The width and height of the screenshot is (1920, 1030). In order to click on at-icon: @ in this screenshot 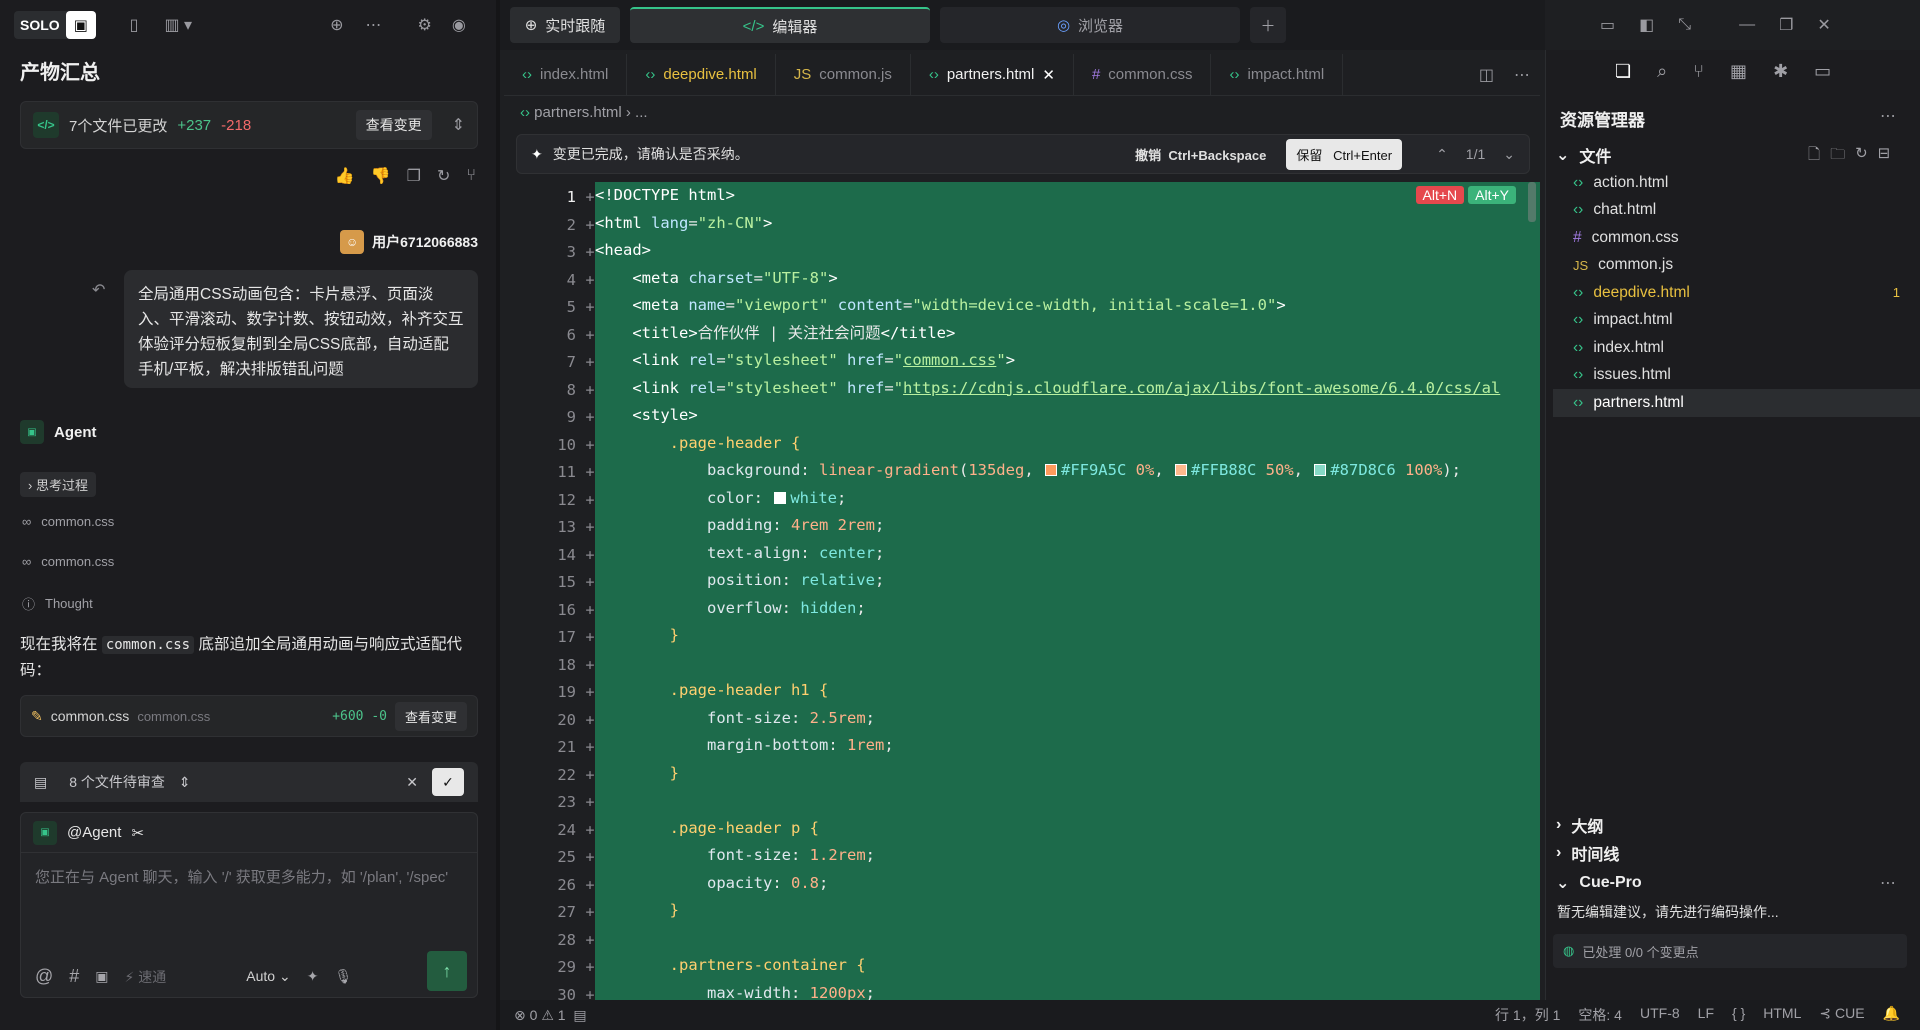, I will do `click(44, 976)`.